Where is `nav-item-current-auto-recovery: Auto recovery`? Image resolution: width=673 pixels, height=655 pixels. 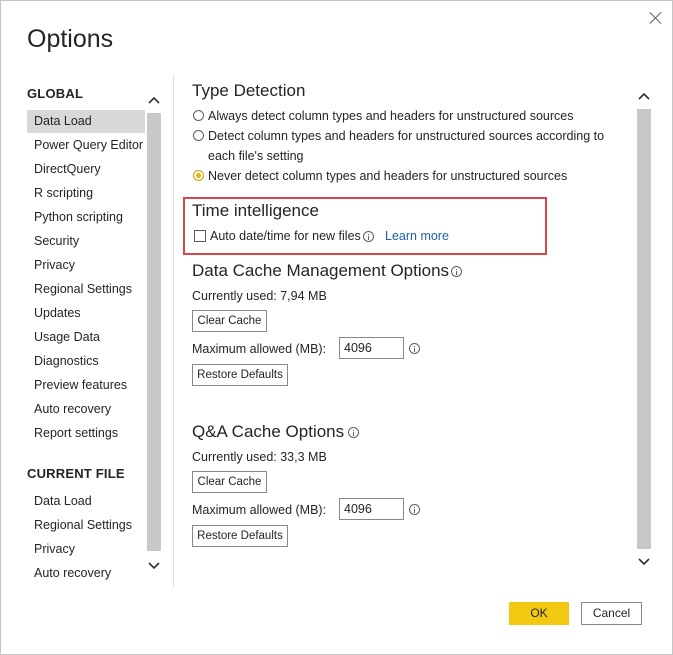
nav-item-current-auto-recovery: Auto recovery is located at coordinates (86, 573).